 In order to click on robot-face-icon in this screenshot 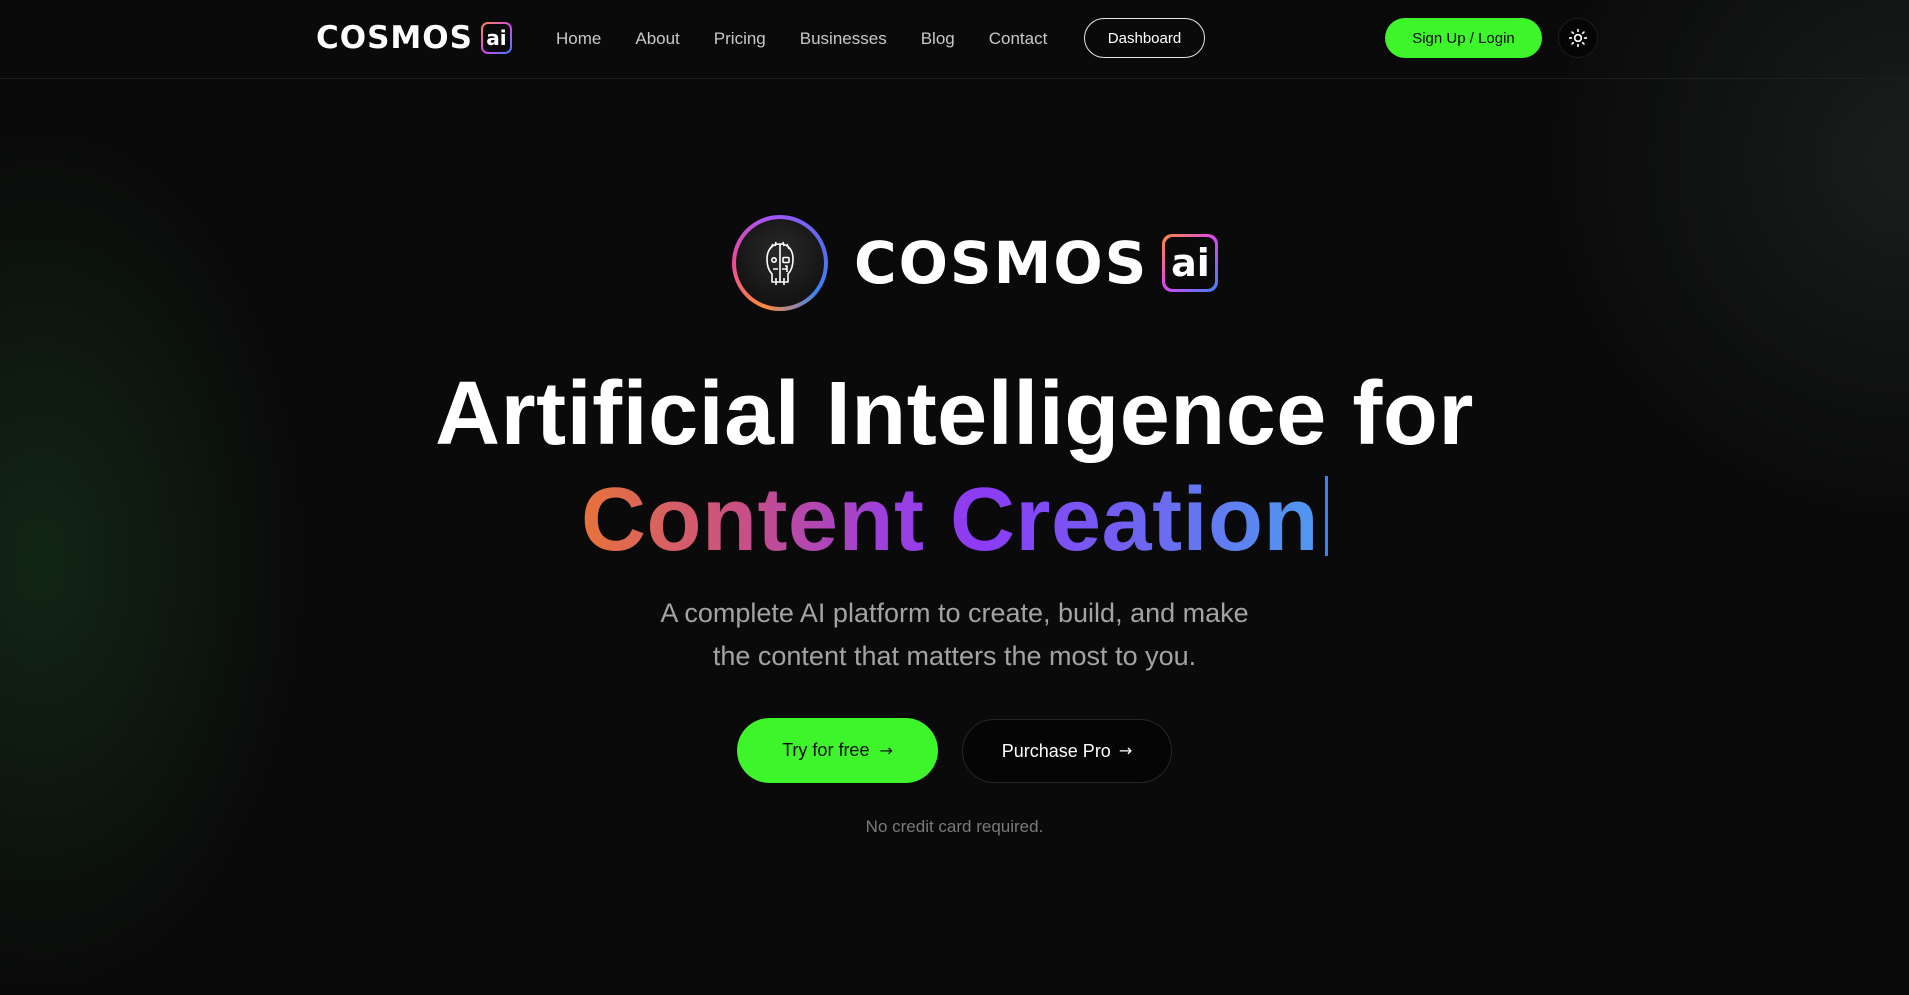, I will do `click(780, 263)`.